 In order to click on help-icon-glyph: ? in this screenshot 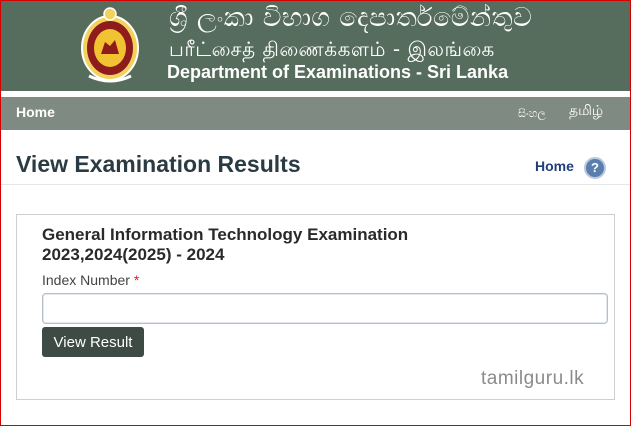, I will do `click(595, 167)`.